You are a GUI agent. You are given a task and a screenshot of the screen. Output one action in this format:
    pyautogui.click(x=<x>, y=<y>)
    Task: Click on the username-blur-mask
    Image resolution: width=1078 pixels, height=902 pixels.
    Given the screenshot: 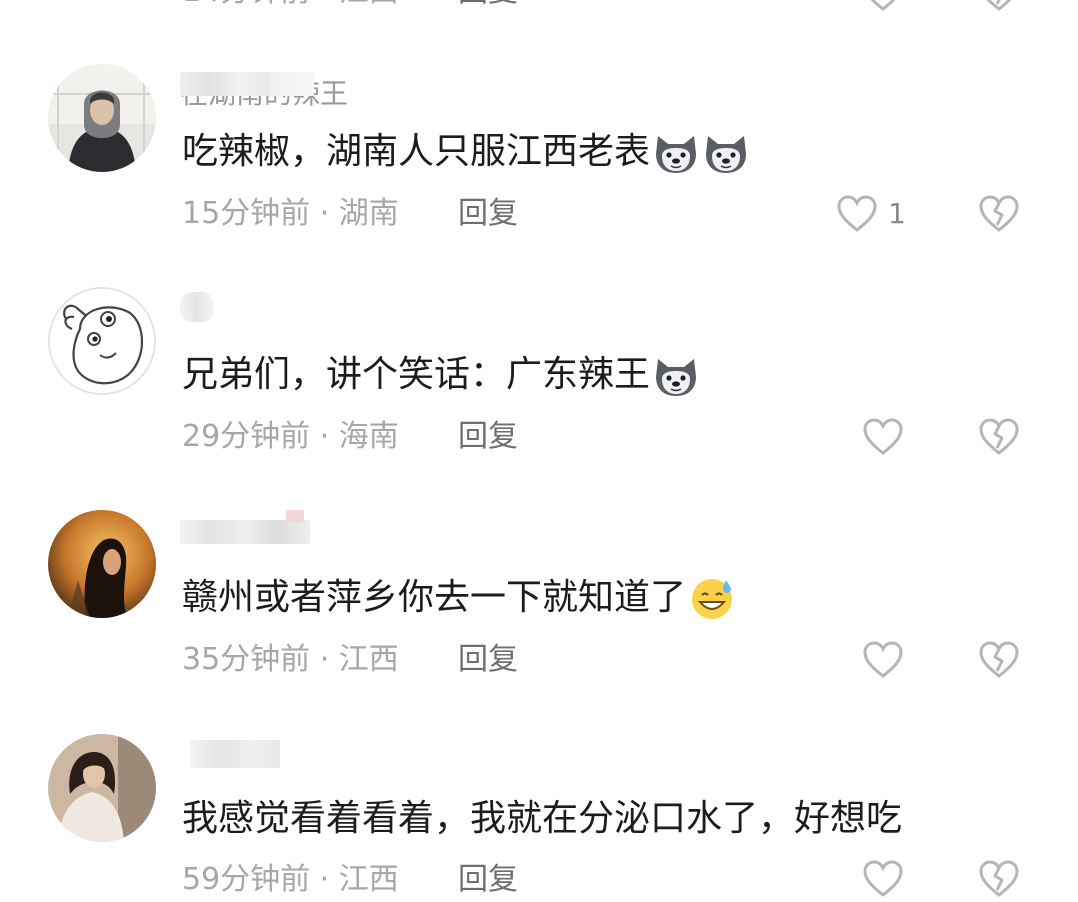 What is the action you would take?
    pyautogui.click(x=235, y=754)
    